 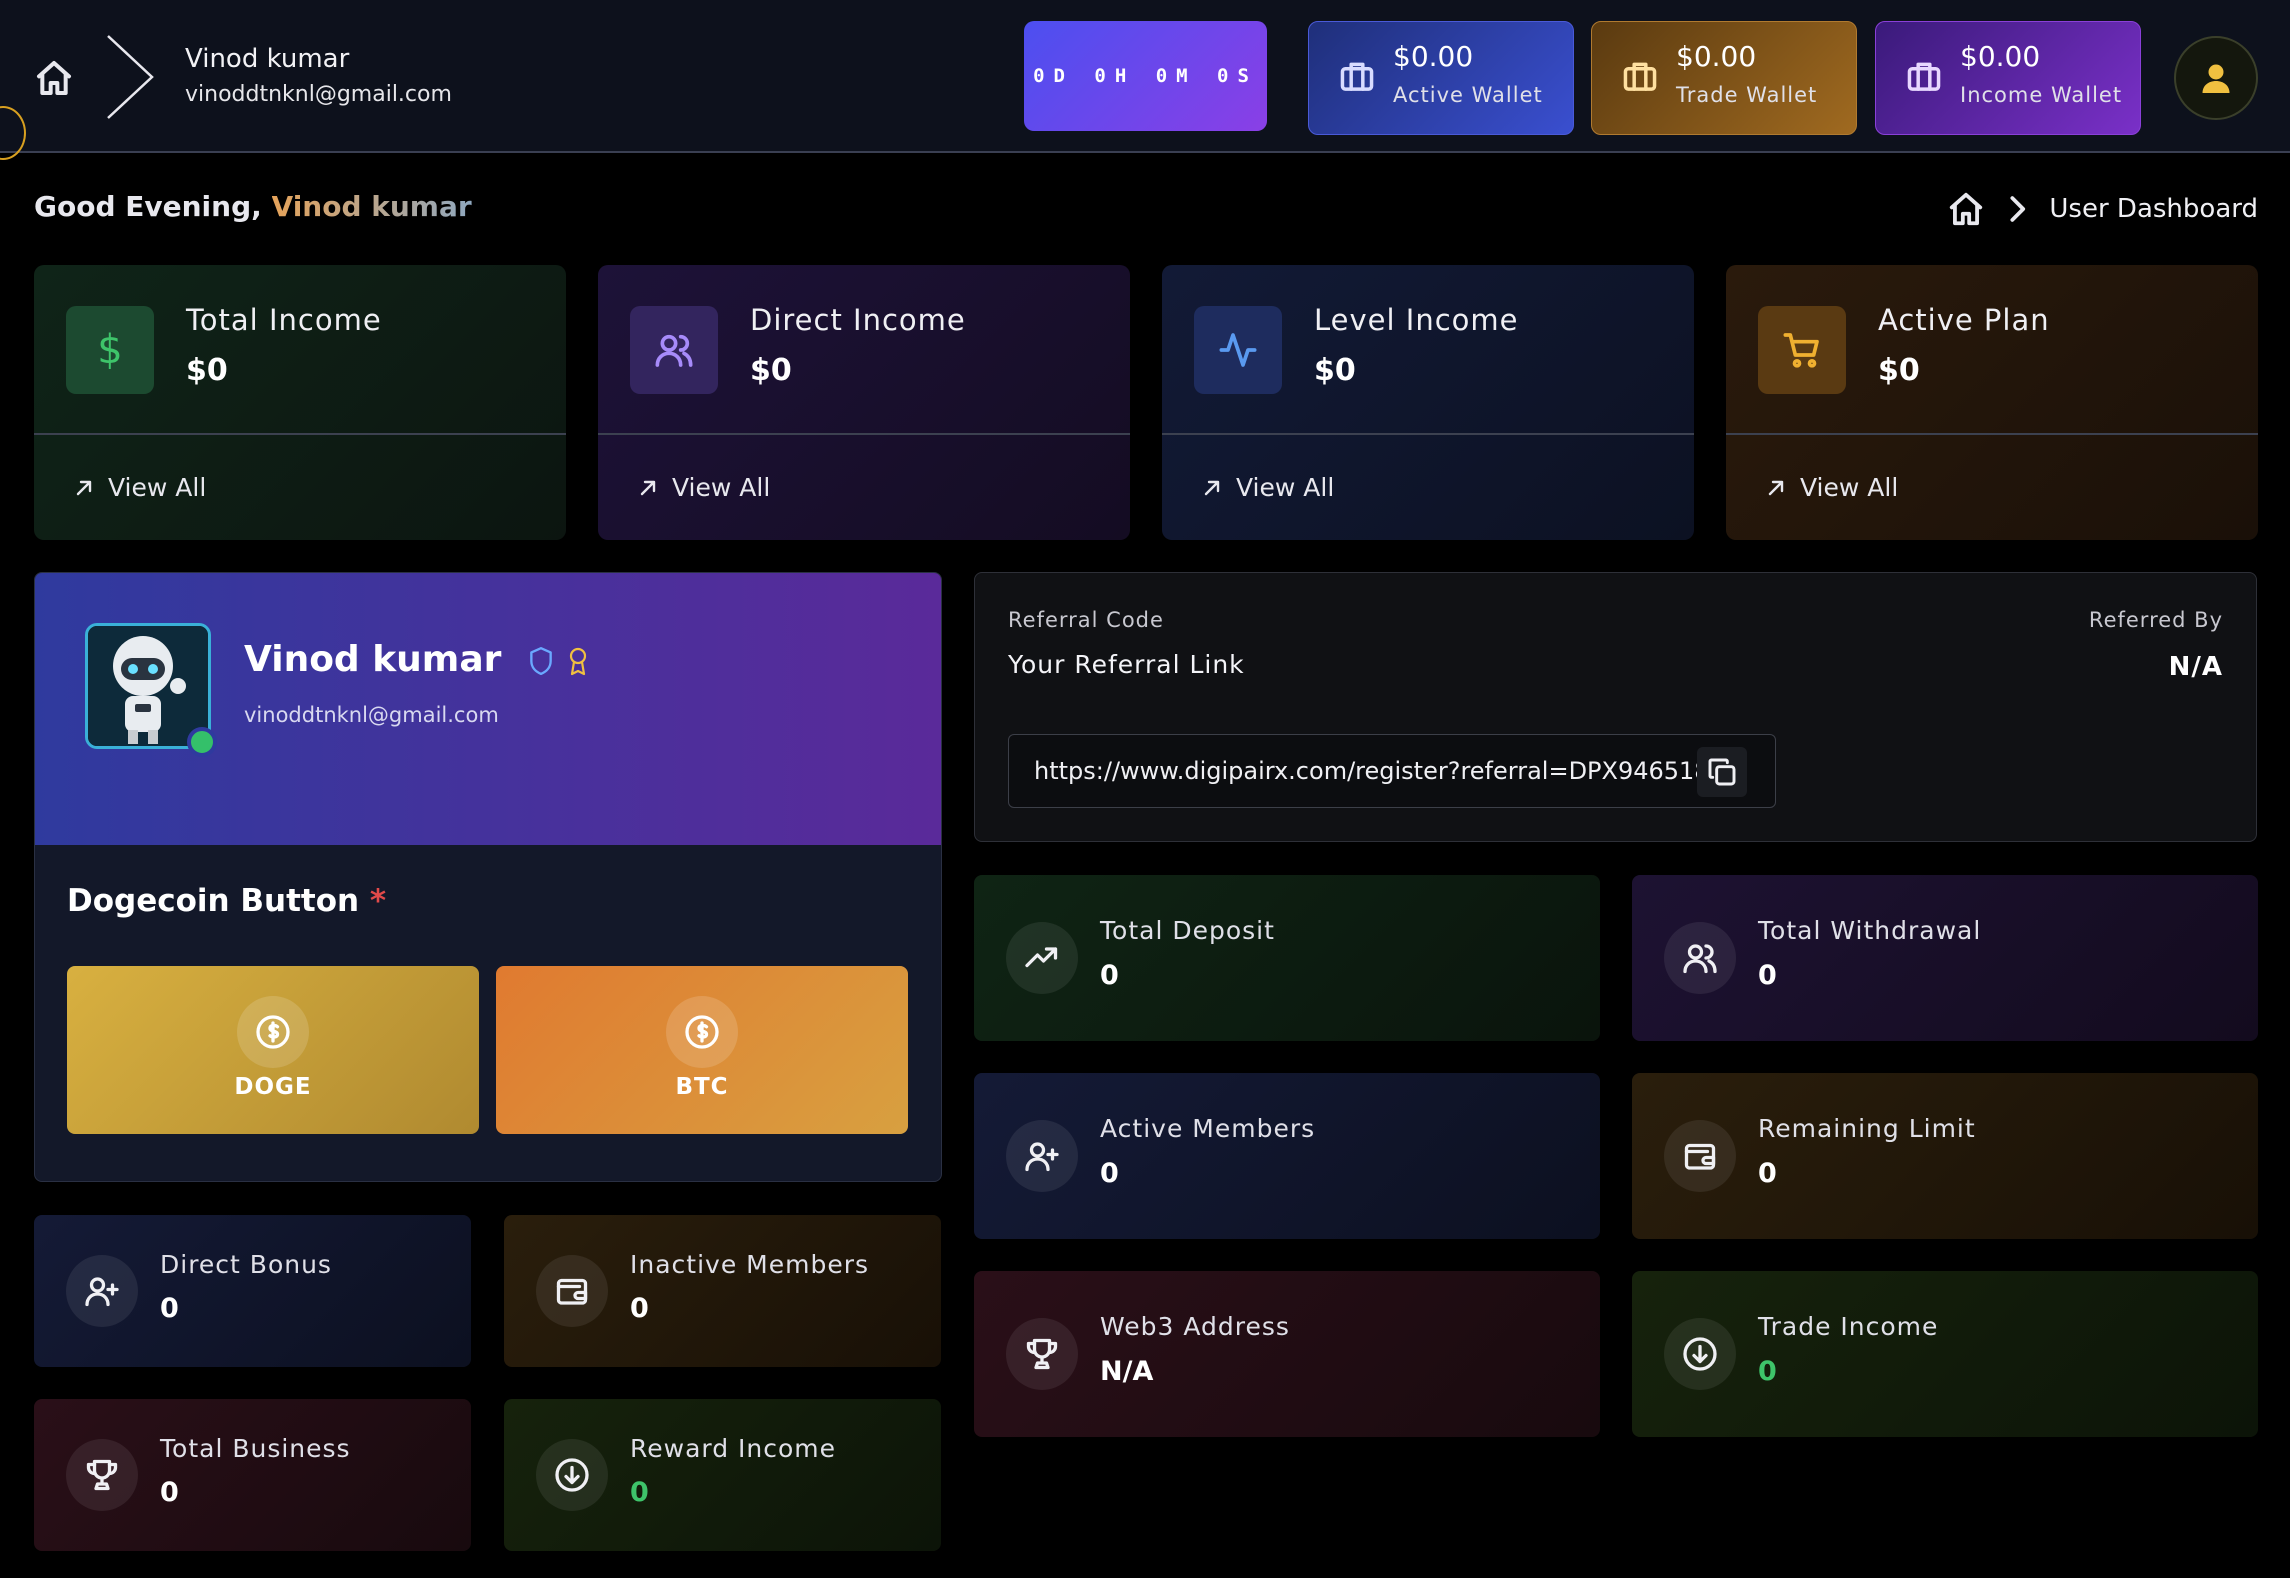 What do you see at coordinates (2102, 209) in the screenshot?
I see `breadcrumb: User Dashboard` at bounding box center [2102, 209].